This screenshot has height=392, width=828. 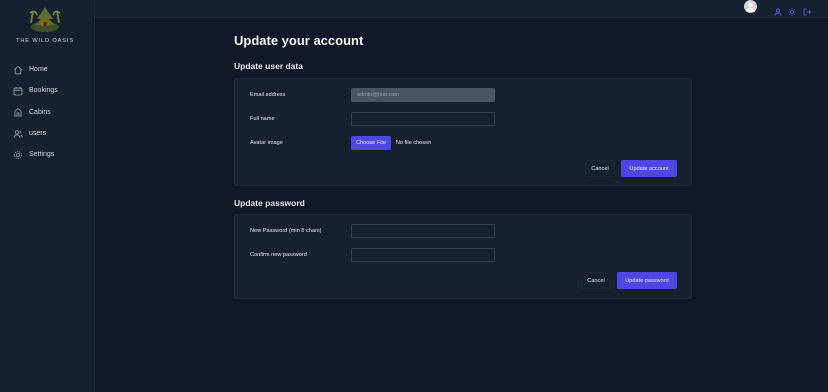 I want to click on fullname-row: Full name, so click(x=372, y=119).